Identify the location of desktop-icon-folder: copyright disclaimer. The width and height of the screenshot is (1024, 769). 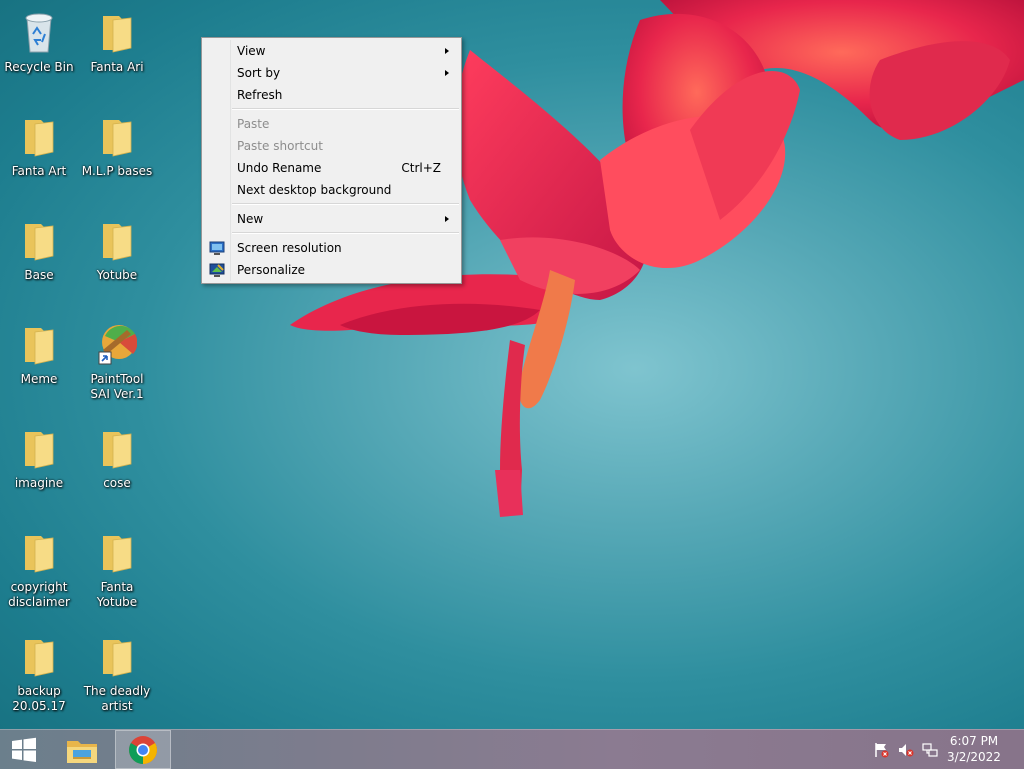
(39, 574).